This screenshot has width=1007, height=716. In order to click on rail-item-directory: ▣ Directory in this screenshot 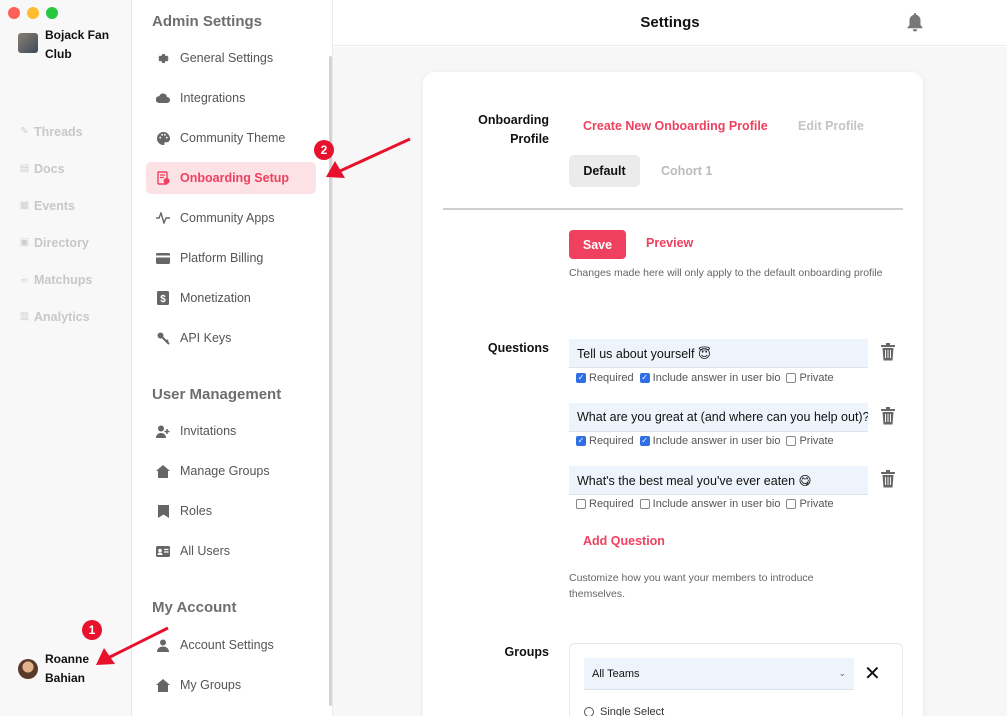, I will do `click(55, 242)`.